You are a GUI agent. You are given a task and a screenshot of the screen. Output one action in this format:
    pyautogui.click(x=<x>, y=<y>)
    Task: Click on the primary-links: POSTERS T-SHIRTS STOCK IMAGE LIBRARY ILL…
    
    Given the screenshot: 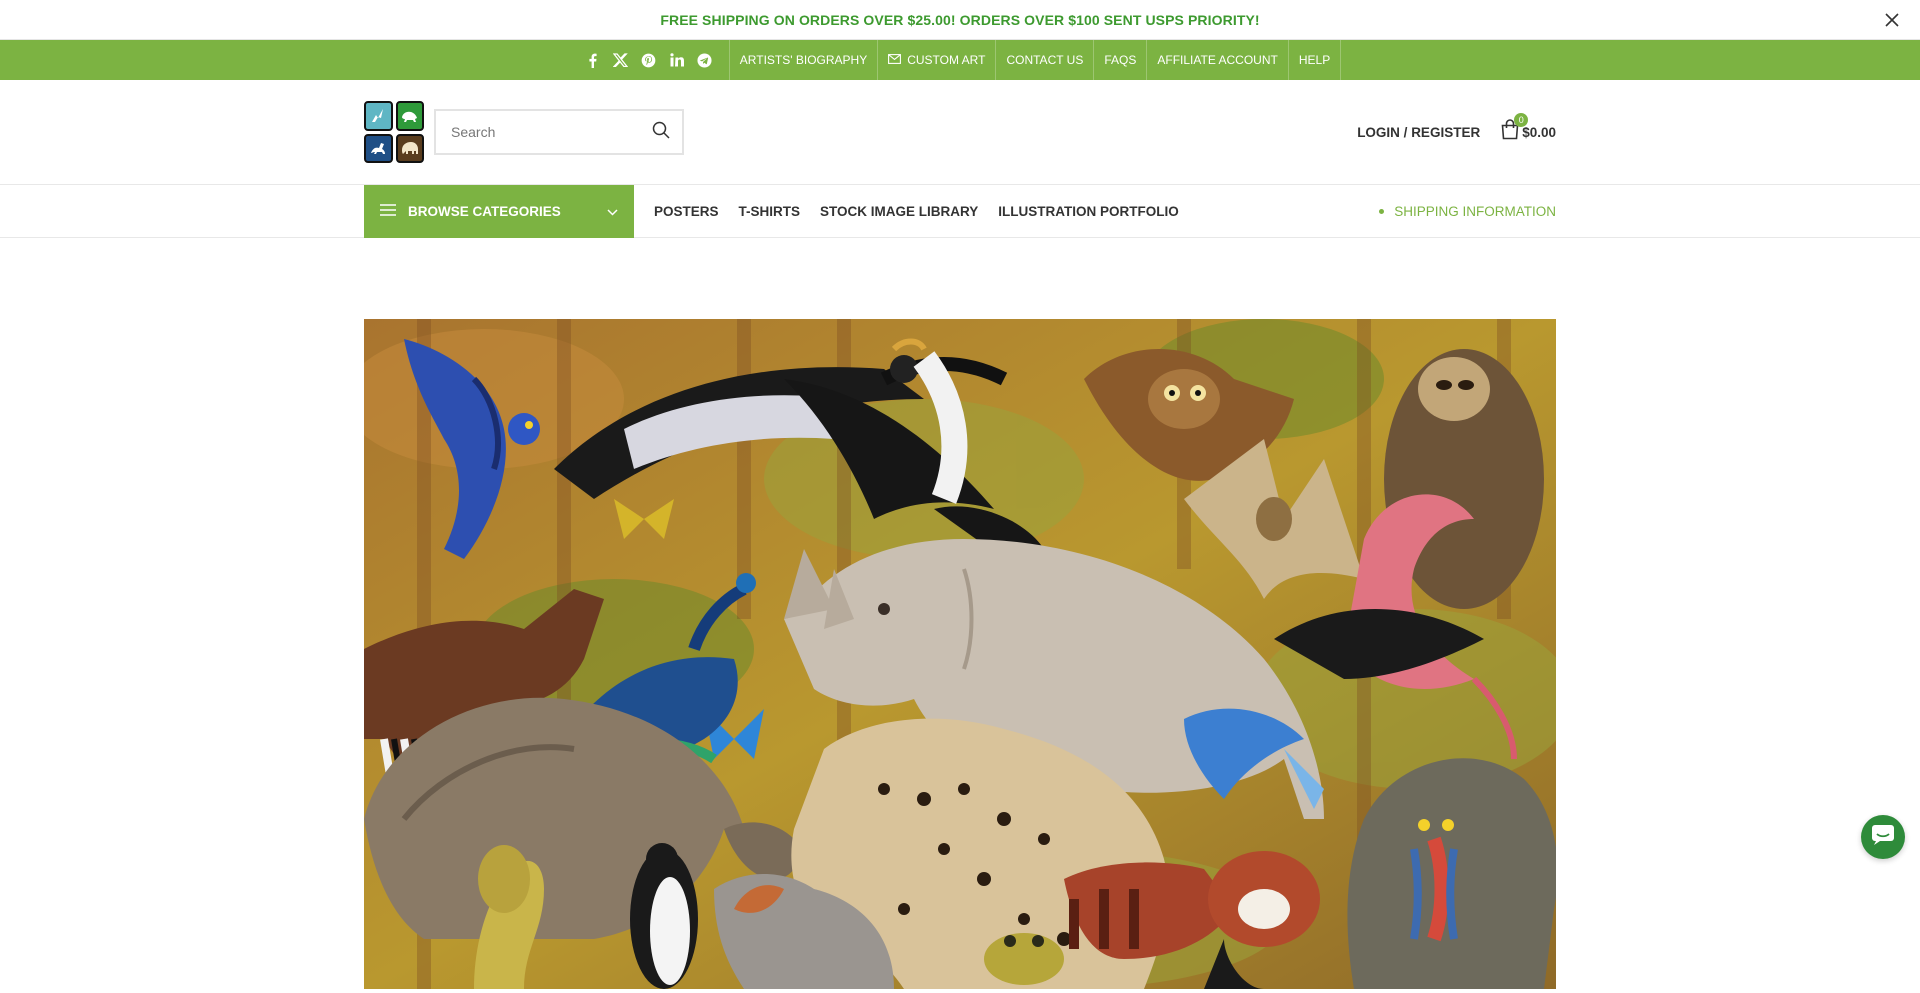 What is the action you would take?
    pyautogui.click(x=916, y=211)
    